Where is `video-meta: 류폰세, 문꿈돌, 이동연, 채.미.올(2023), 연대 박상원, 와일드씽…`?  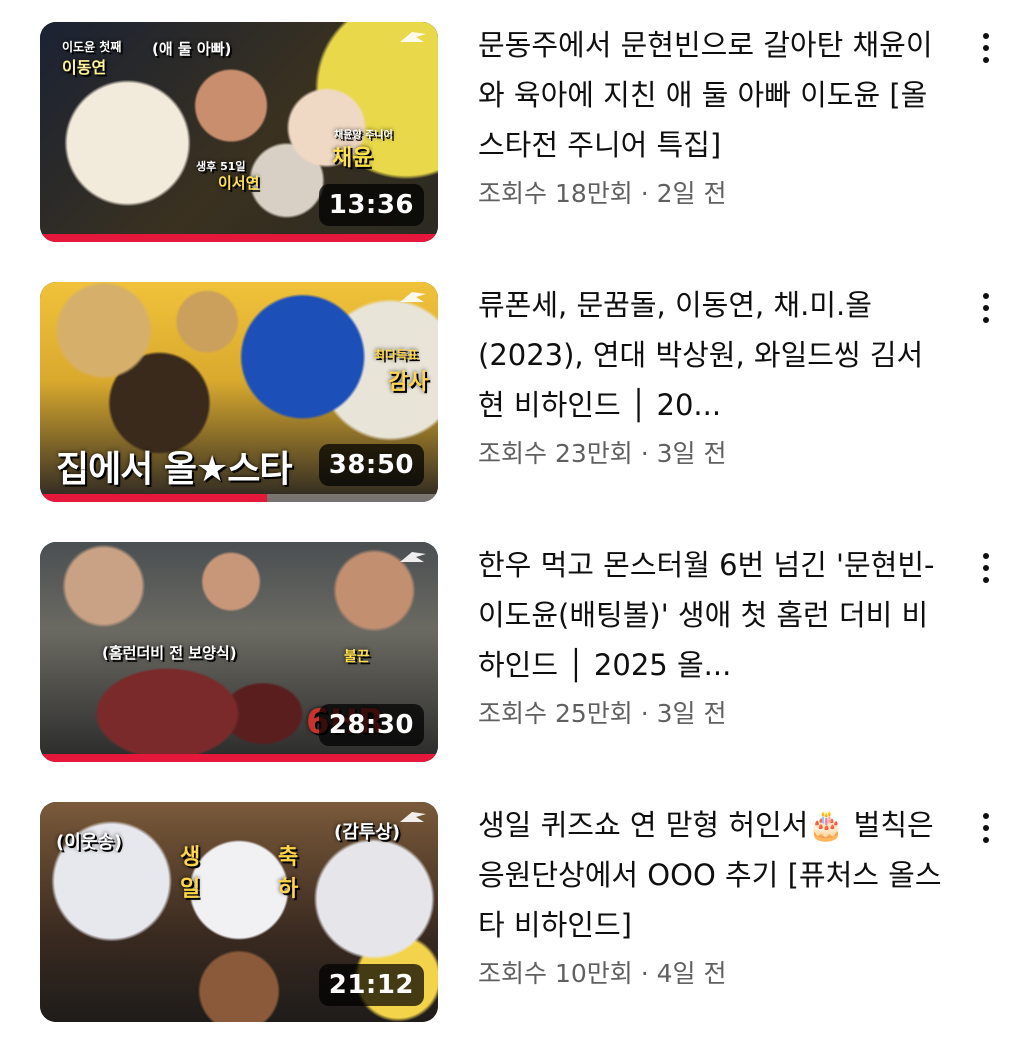
video-meta: 류폰세, 문꿈돌, 이동연, 채.미.올(2023), 연대 박상원, 와일드씽… is located at coordinates (713, 376).